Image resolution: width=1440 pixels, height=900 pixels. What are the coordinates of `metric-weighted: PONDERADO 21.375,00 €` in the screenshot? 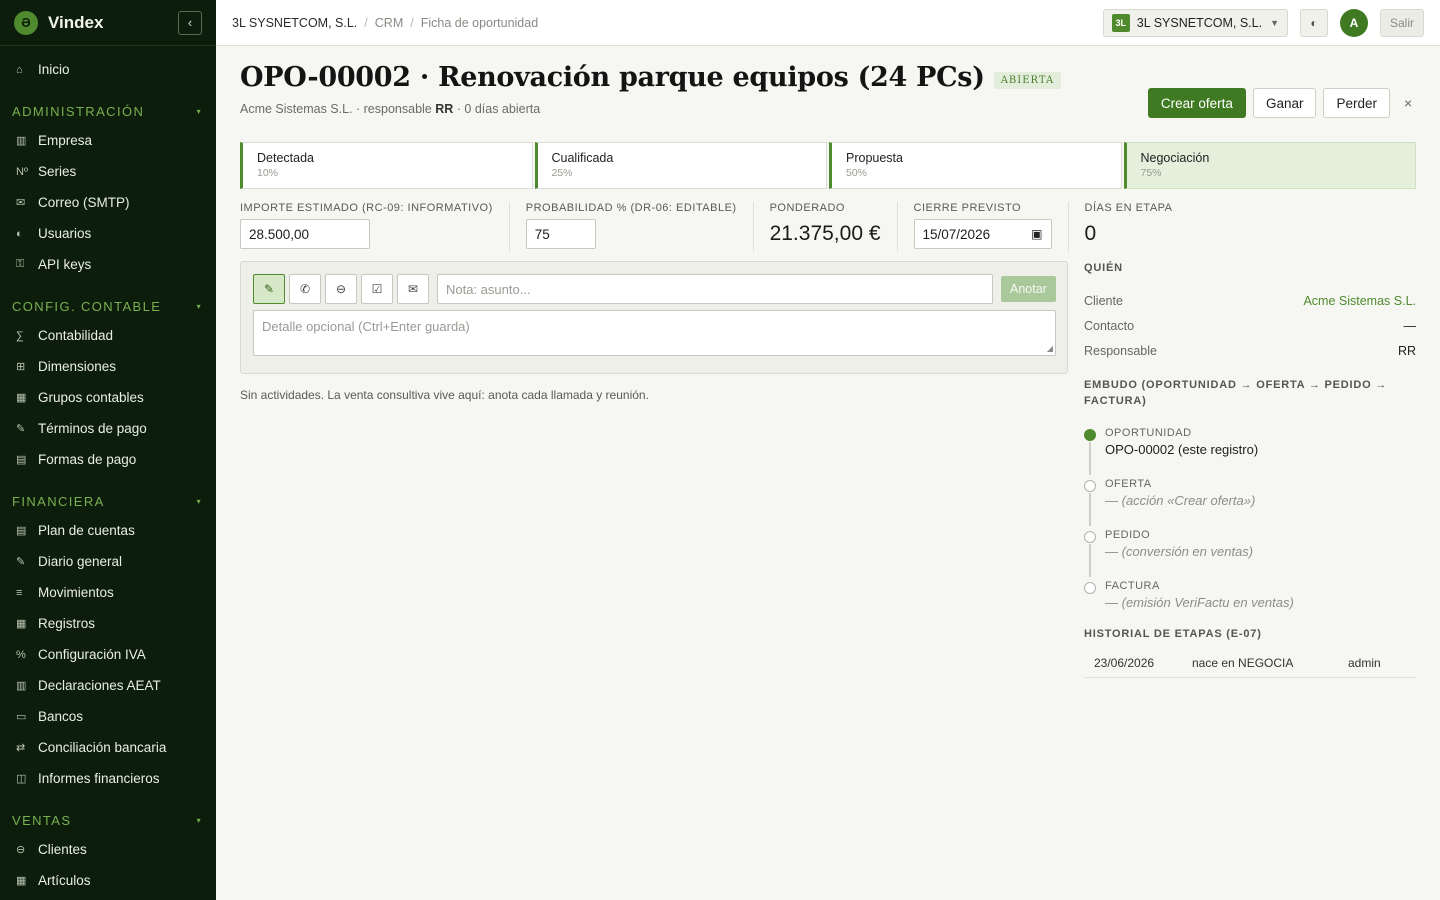 It's located at (824, 227).